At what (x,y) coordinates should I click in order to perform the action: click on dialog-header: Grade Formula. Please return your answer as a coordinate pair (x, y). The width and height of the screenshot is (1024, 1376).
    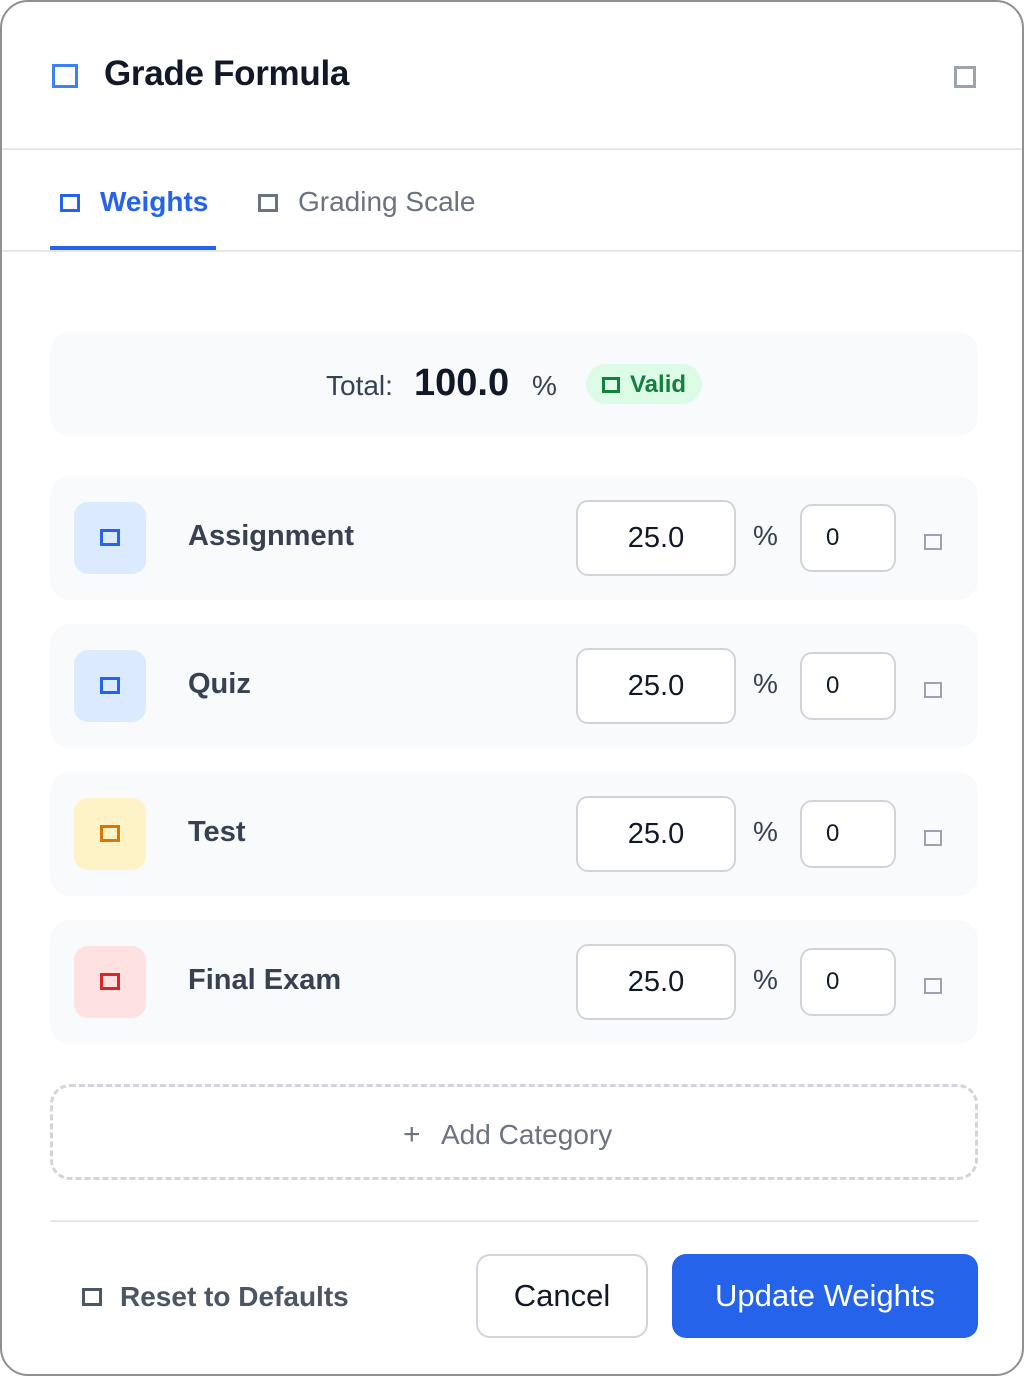
    Looking at the image, I should click on (512, 76).